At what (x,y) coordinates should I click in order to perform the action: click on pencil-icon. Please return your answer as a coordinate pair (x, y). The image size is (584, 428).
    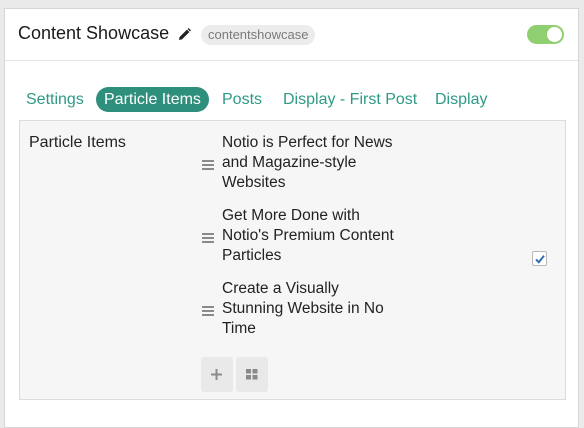
    Looking at the image, I should click on (184, 34).